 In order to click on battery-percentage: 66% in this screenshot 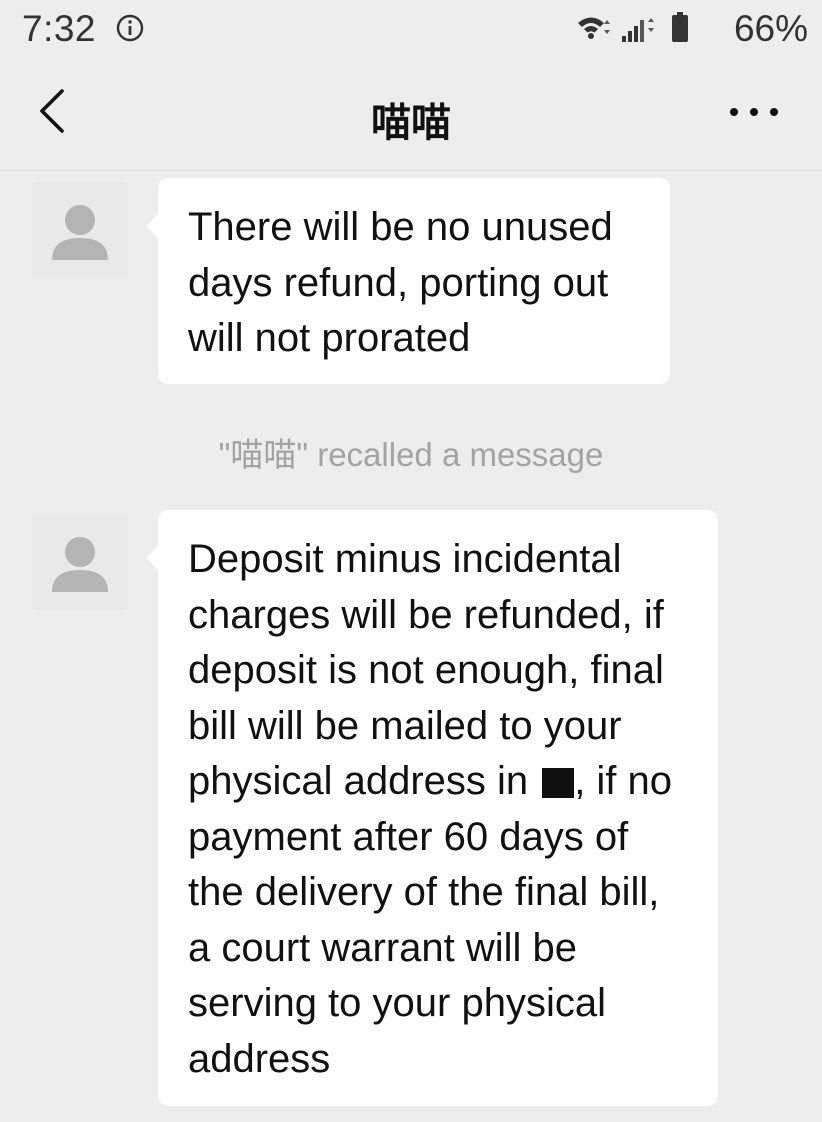, I will do `click(770, 28)`.